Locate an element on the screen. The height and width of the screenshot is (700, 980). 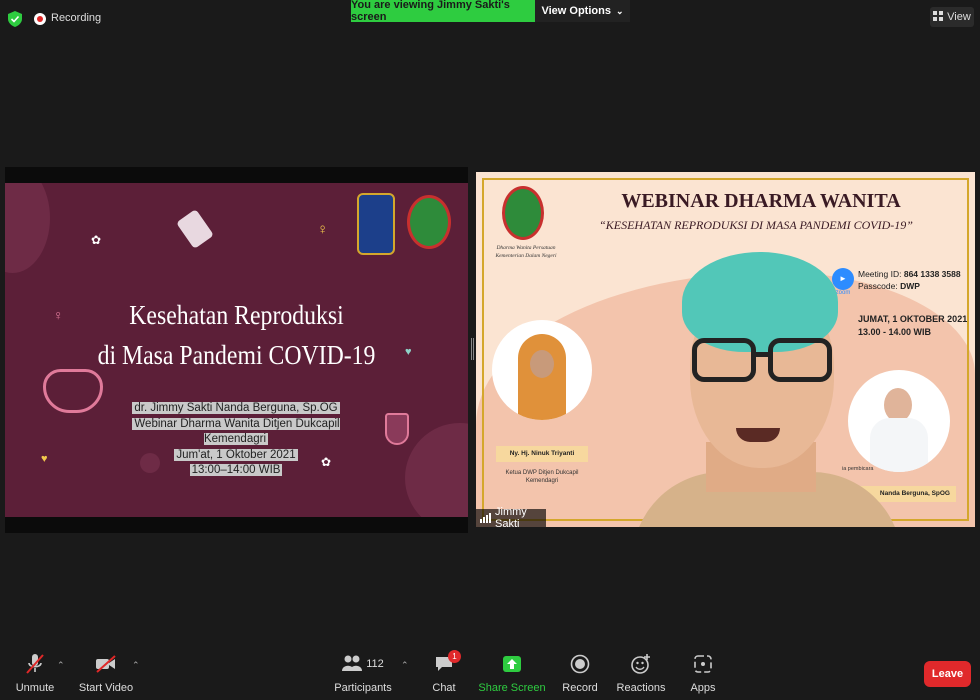
reactions-label: Reactions is located at coordinates (641, 688).